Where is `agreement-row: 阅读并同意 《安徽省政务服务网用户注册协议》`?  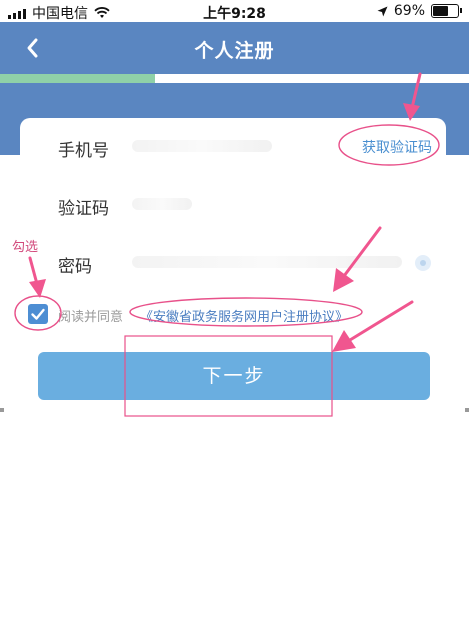
agreement-row: 阅读并同意 《安徽省政务服务网用户注册协议》 is located at coordinates (238, 315).